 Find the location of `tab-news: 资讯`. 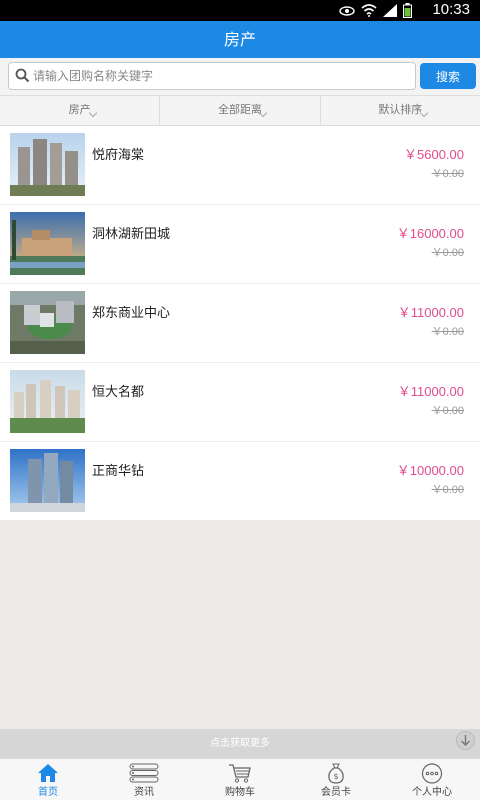

tab-news: 资讯 is located at coordinates (144, 779).